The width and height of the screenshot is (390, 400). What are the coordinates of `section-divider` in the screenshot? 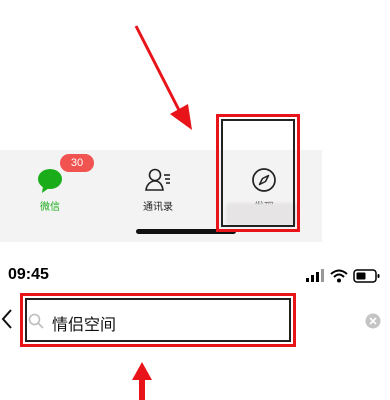 It's located at (195, 246).